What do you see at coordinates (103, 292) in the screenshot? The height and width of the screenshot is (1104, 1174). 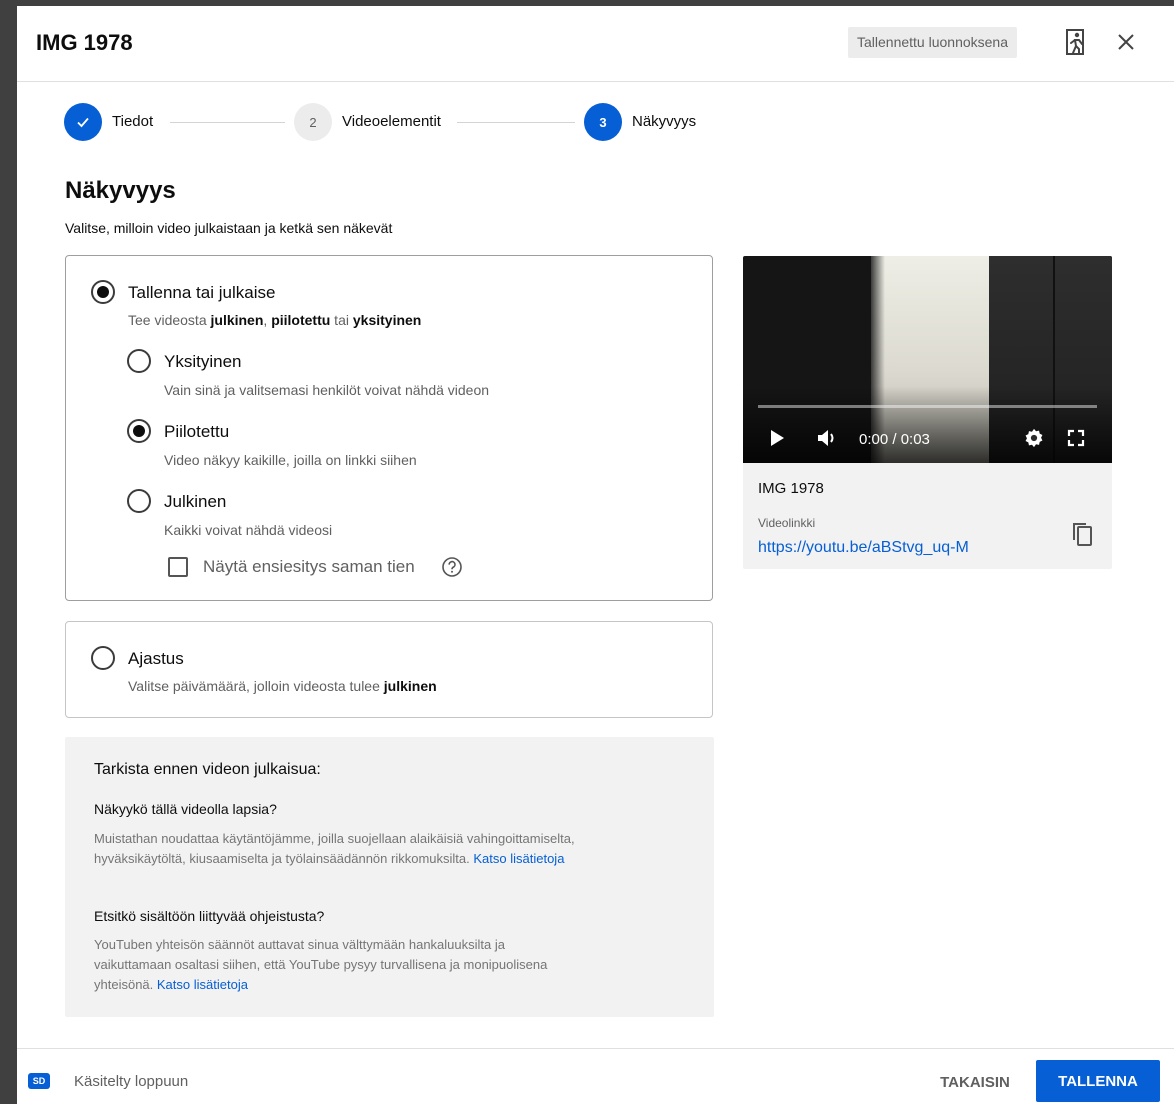 I see `save-publish-radio` at bounding box center [103, 292].